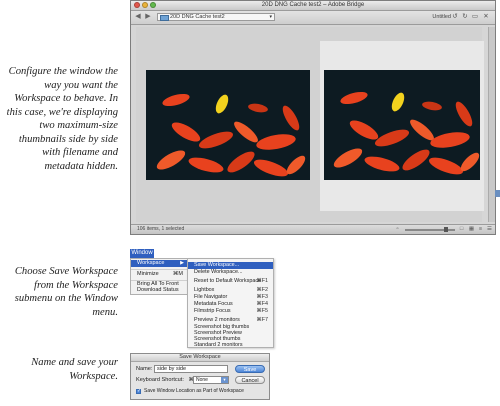 The width and height of the screenshot is (500, 406). I want to click on new-folder-icon: ▭, so click(475, 17).